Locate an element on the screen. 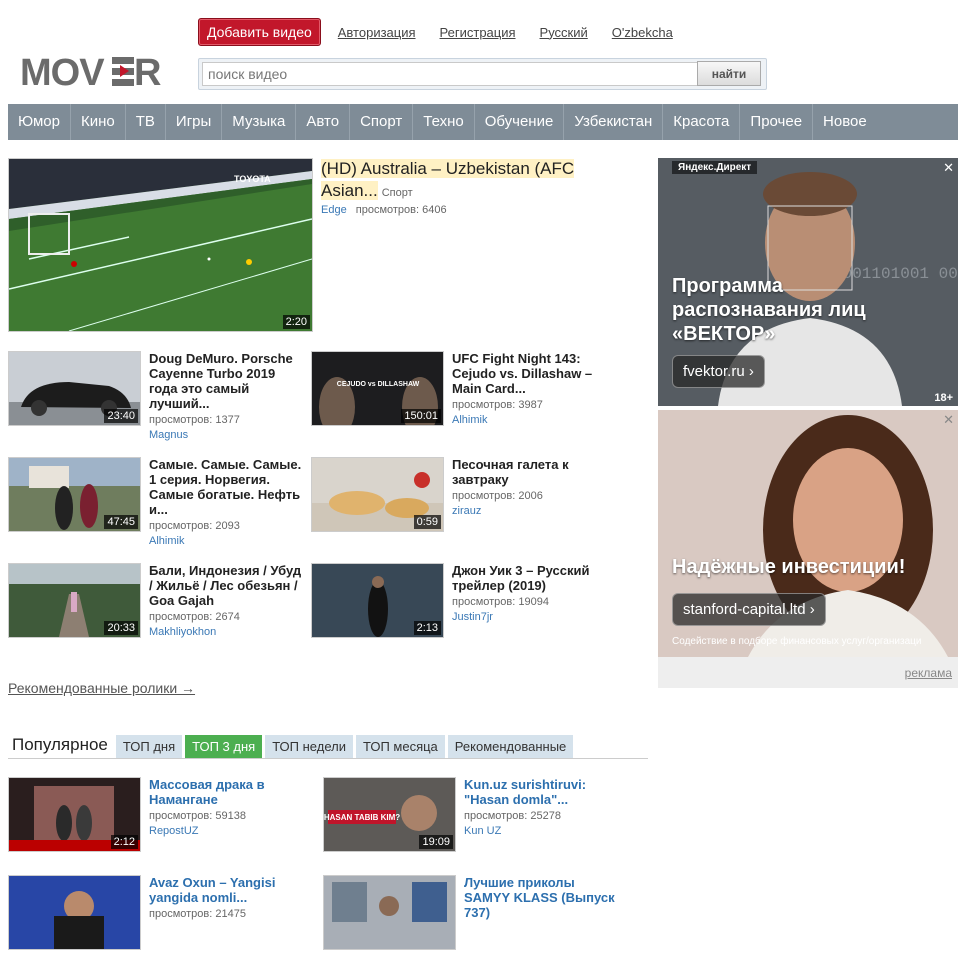 This screenshot has width=964, height=955. featured-category: Спорт is located at coordinates (397, 193).